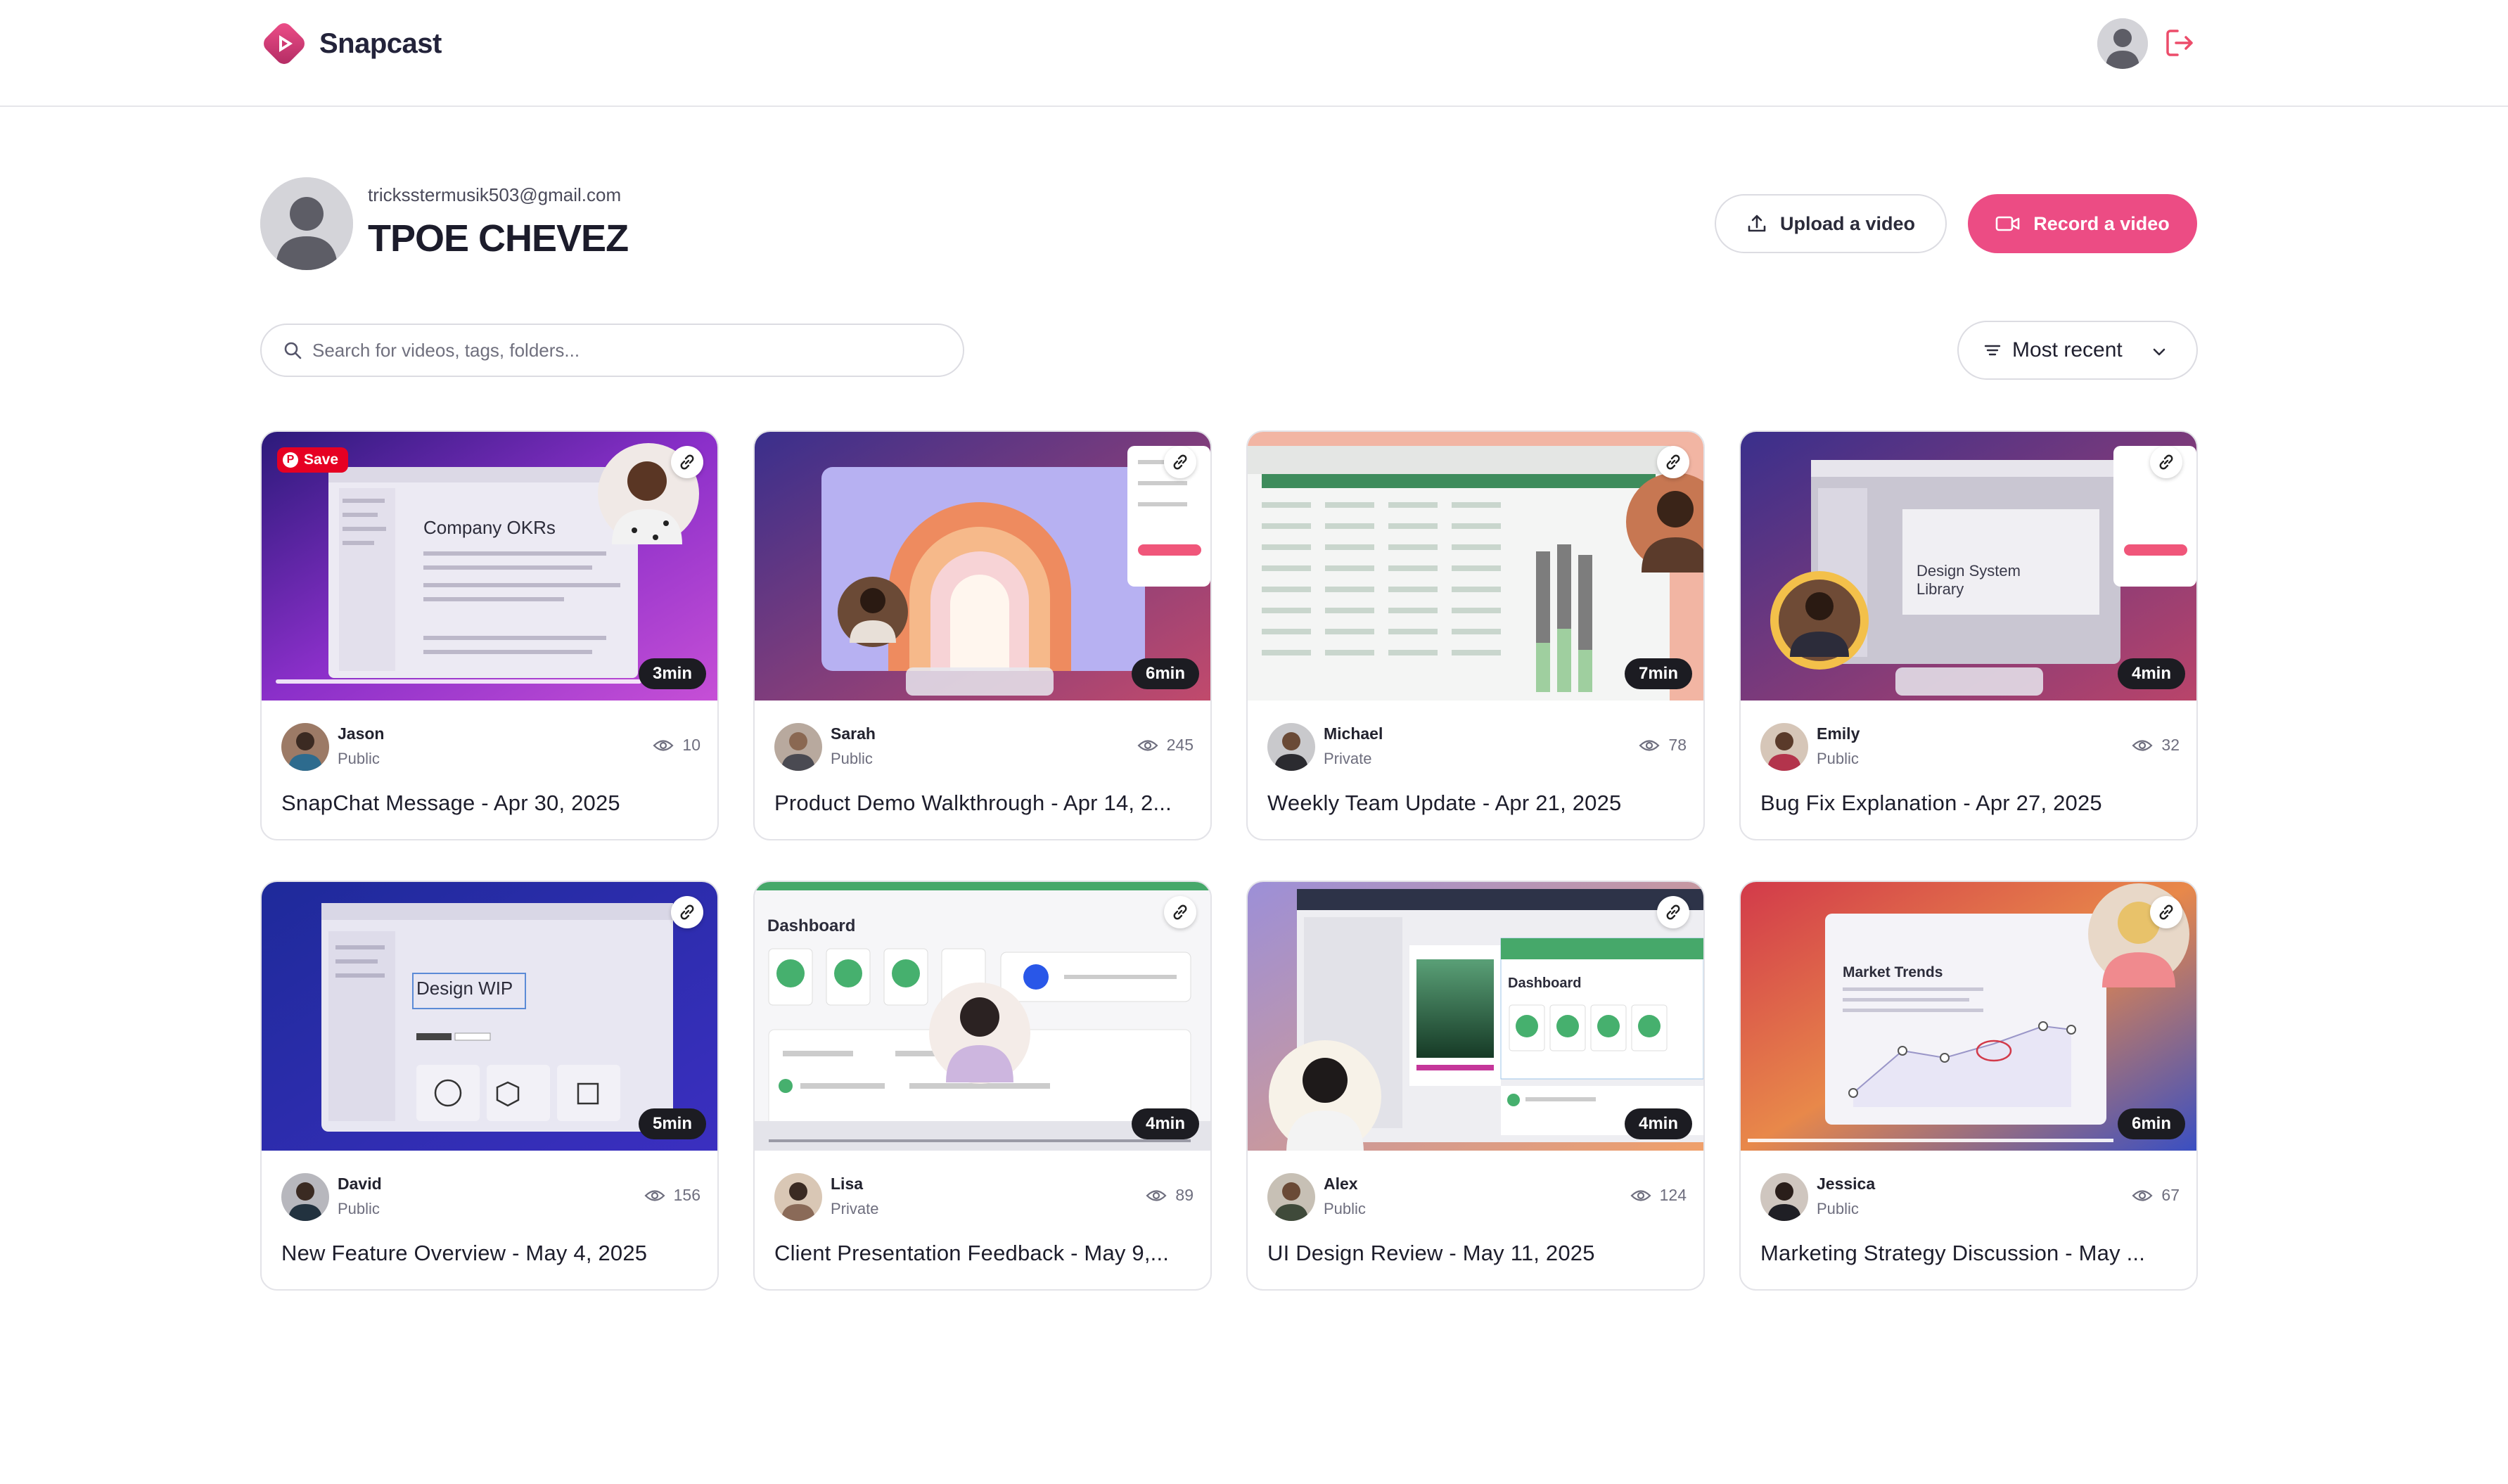  Describe the element at coordinates (1477, 803) in the screenshot. I see `video-title: Weekly Team Update - Apr 21, 2025` at that location.